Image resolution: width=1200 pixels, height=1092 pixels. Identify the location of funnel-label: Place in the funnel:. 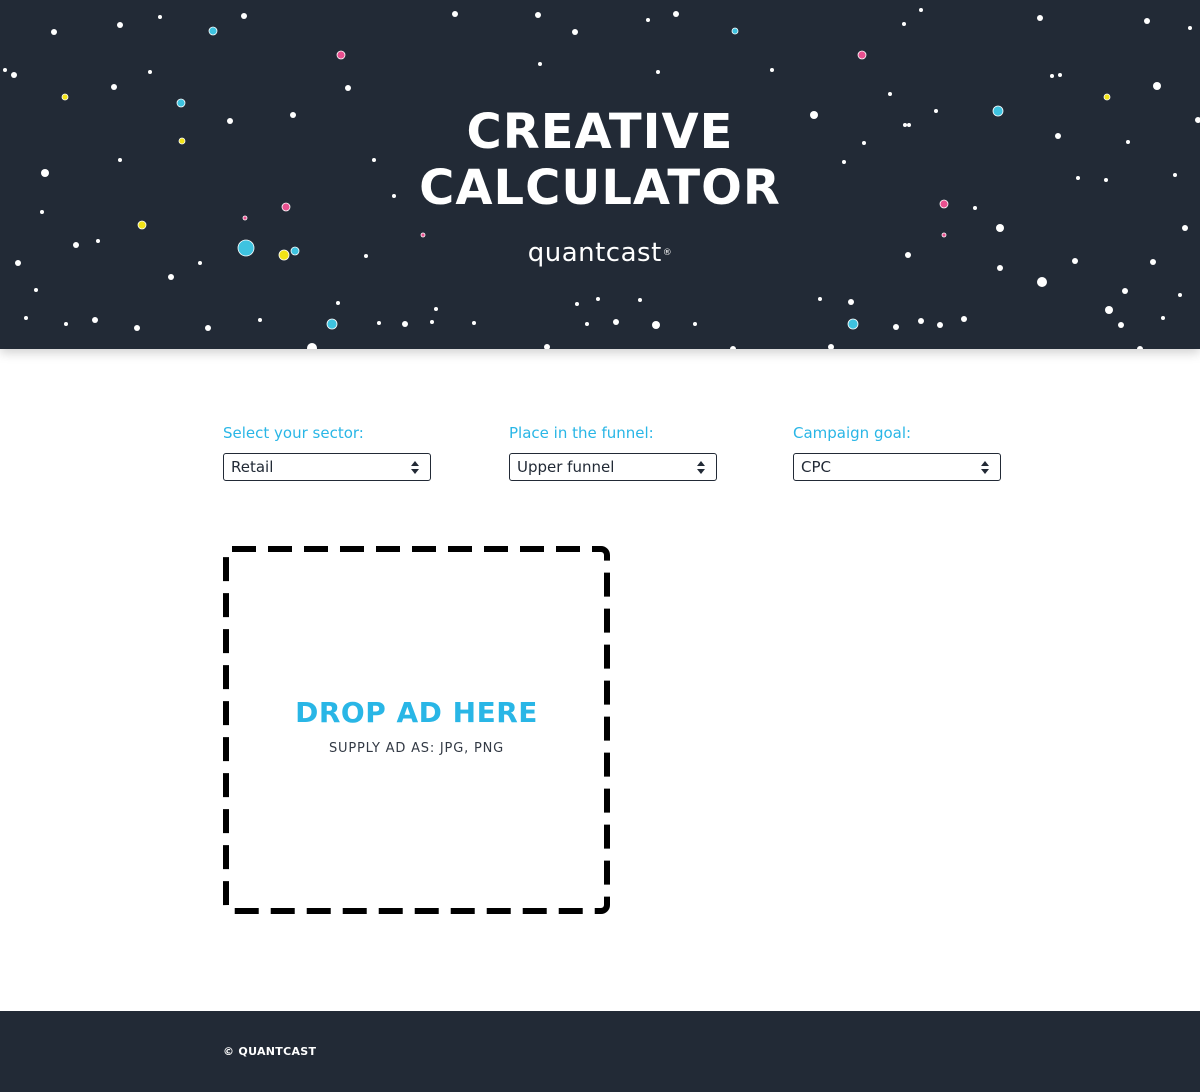
(581, 433).